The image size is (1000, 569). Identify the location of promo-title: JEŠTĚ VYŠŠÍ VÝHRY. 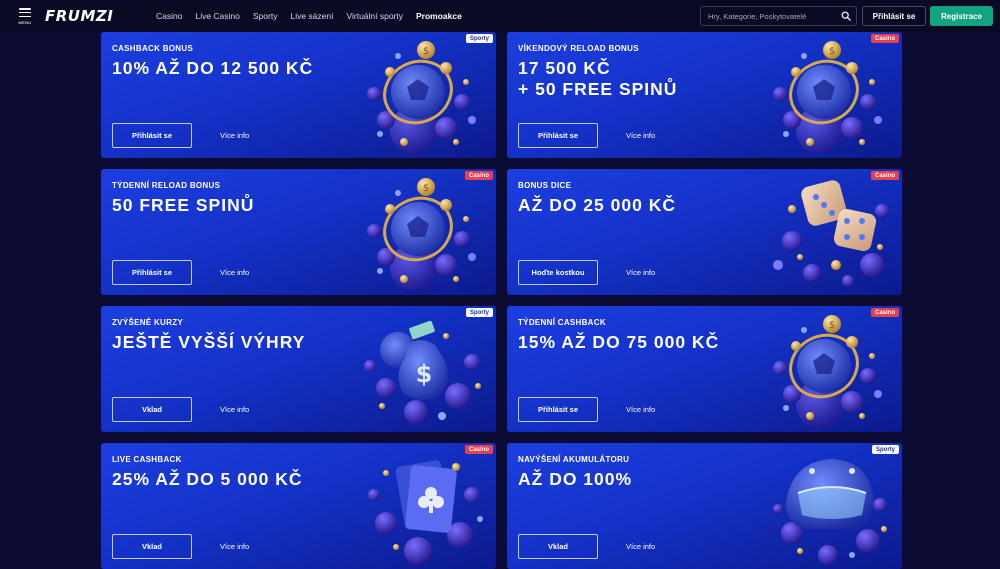
(209, 342).